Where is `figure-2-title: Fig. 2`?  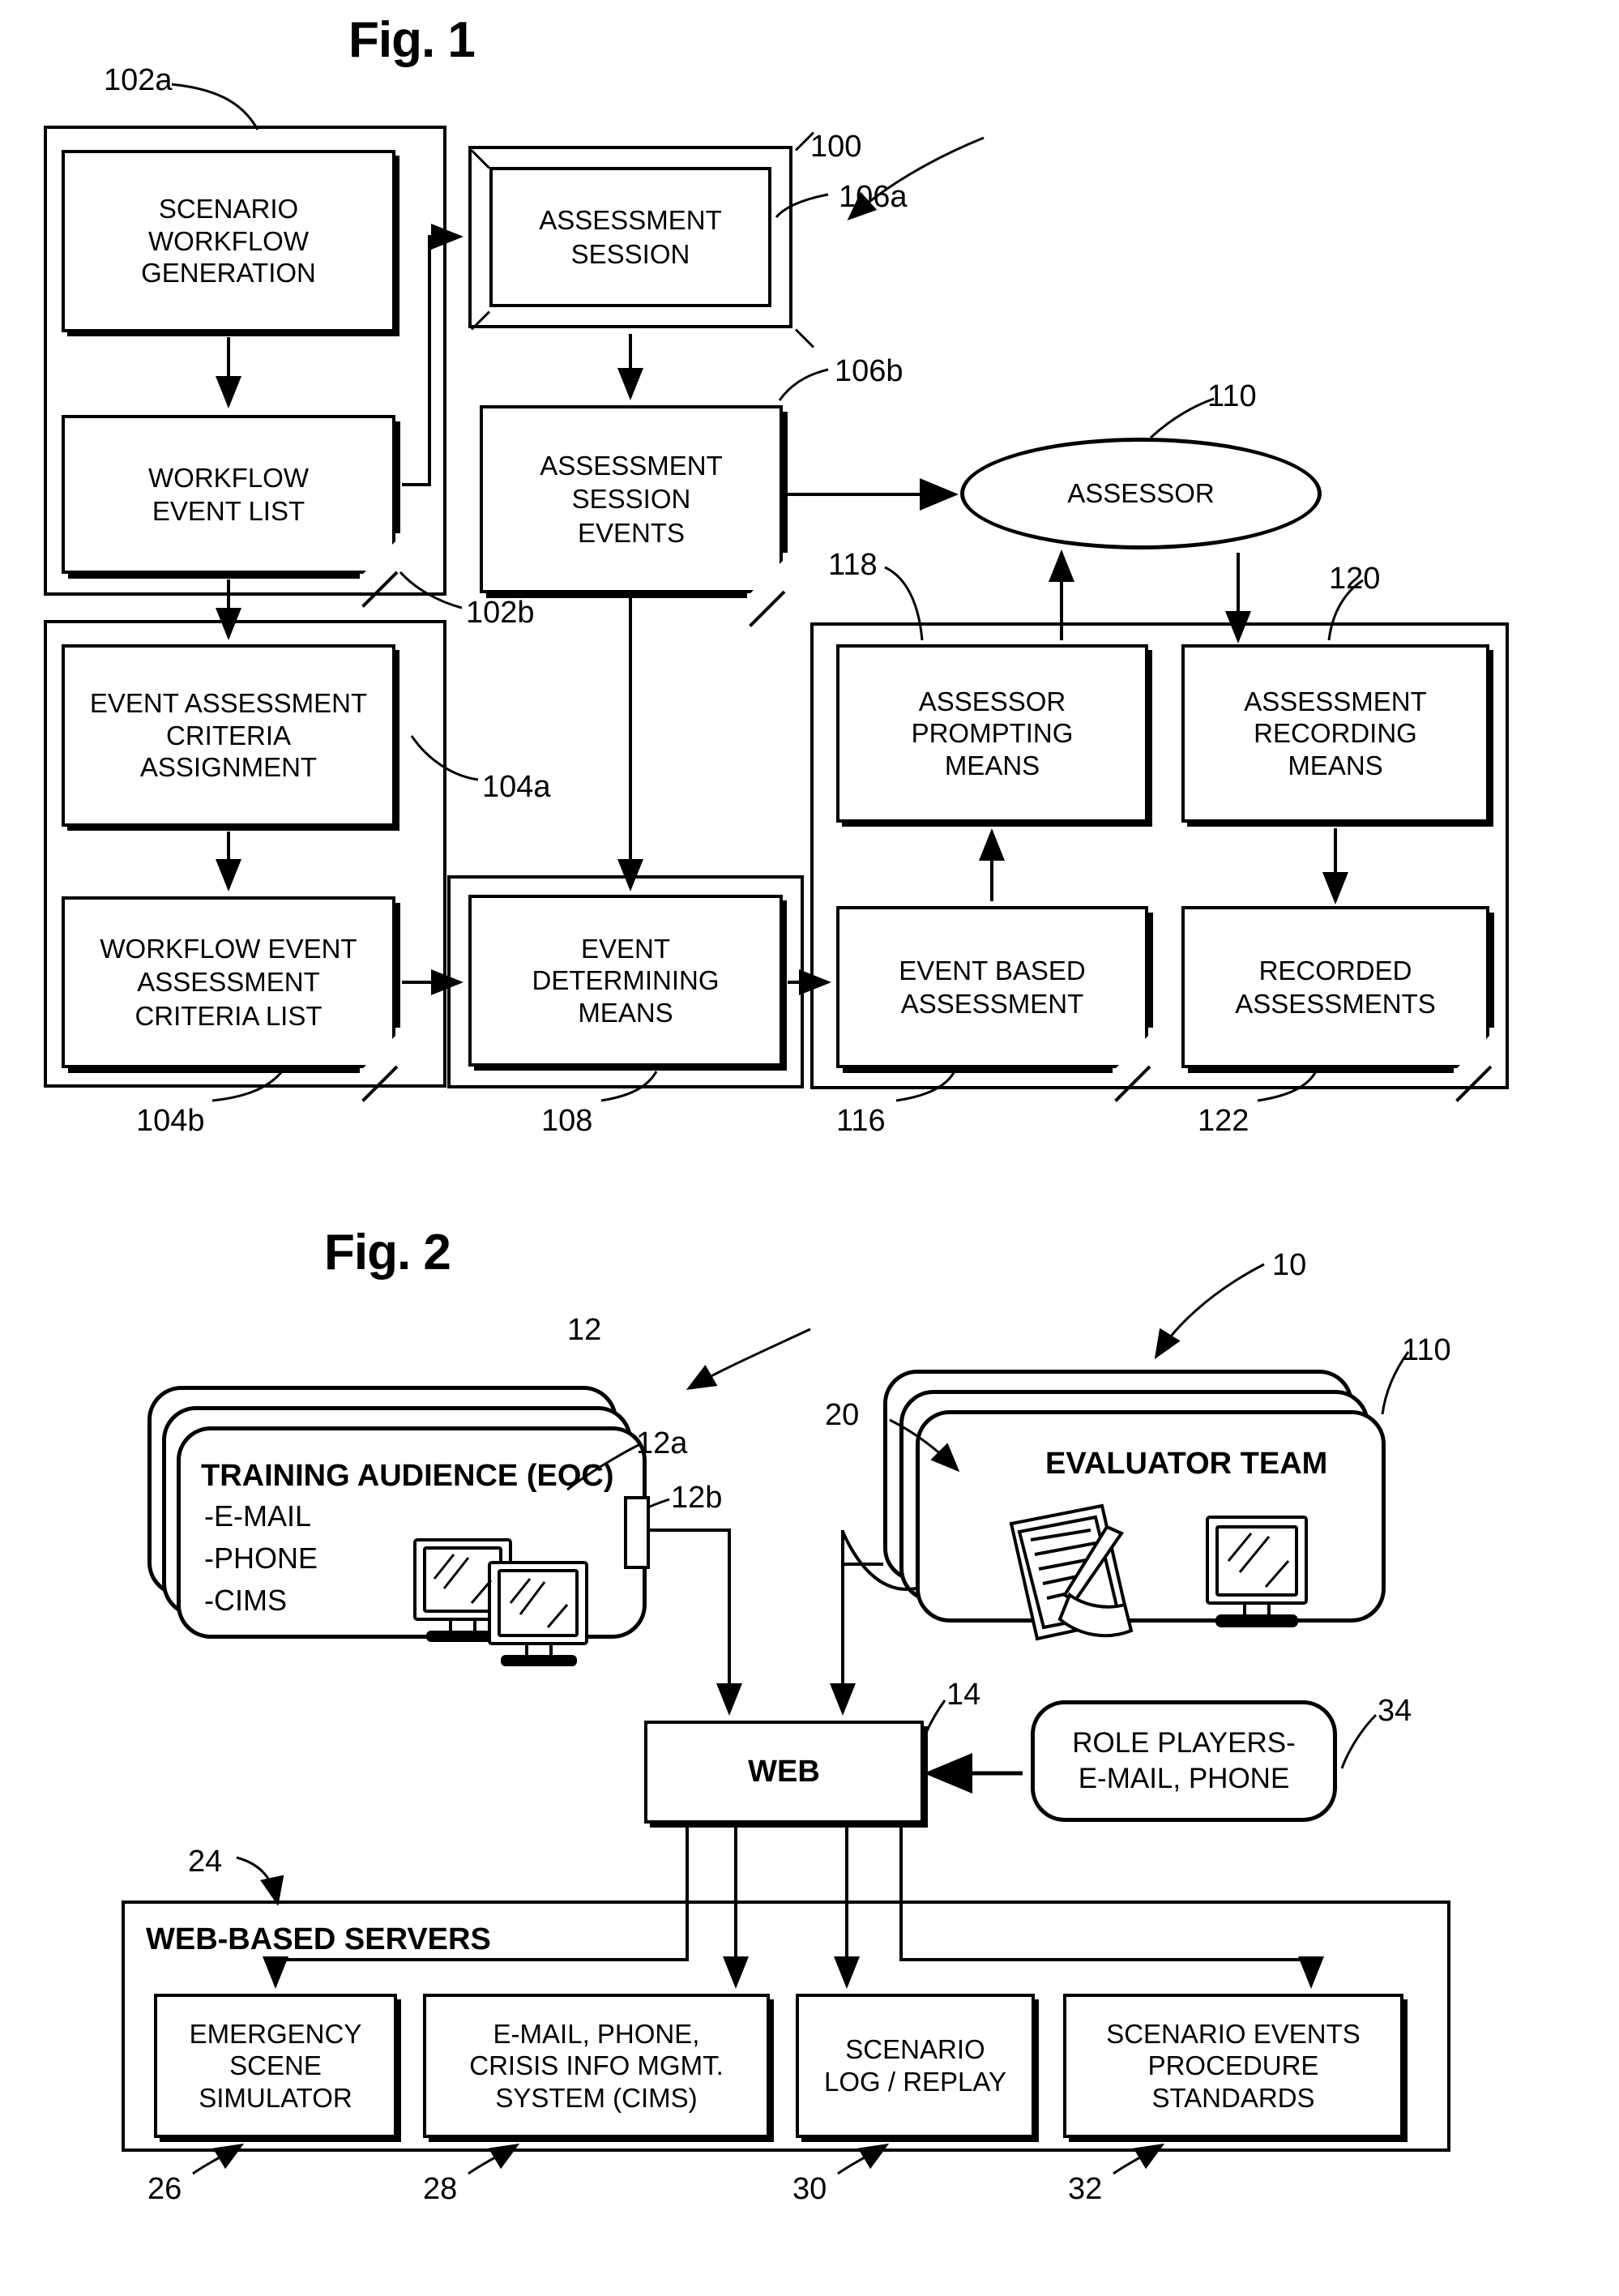 figure-2-title: Fig. 2 is located at coordinates (387, 1253).